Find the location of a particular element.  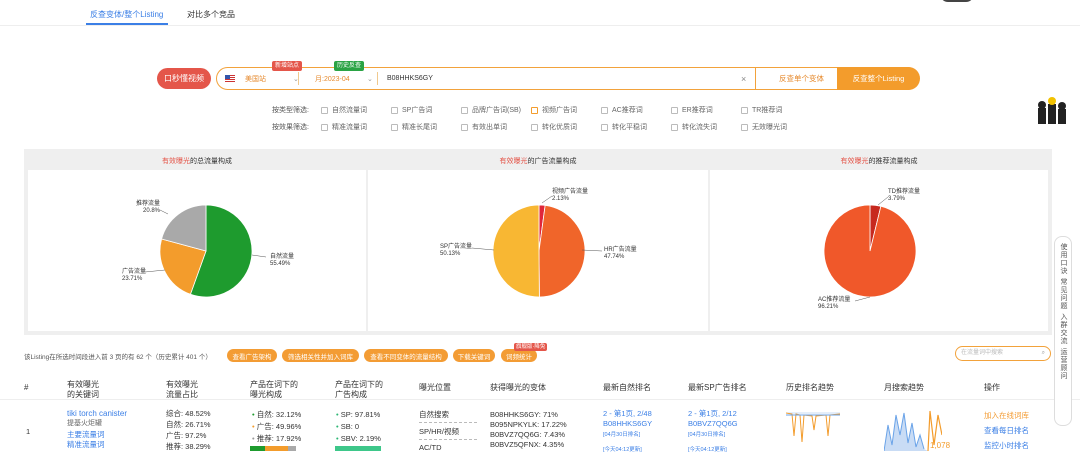

monthly-search-volume: 1,078 is located at coordinates (940, 445).